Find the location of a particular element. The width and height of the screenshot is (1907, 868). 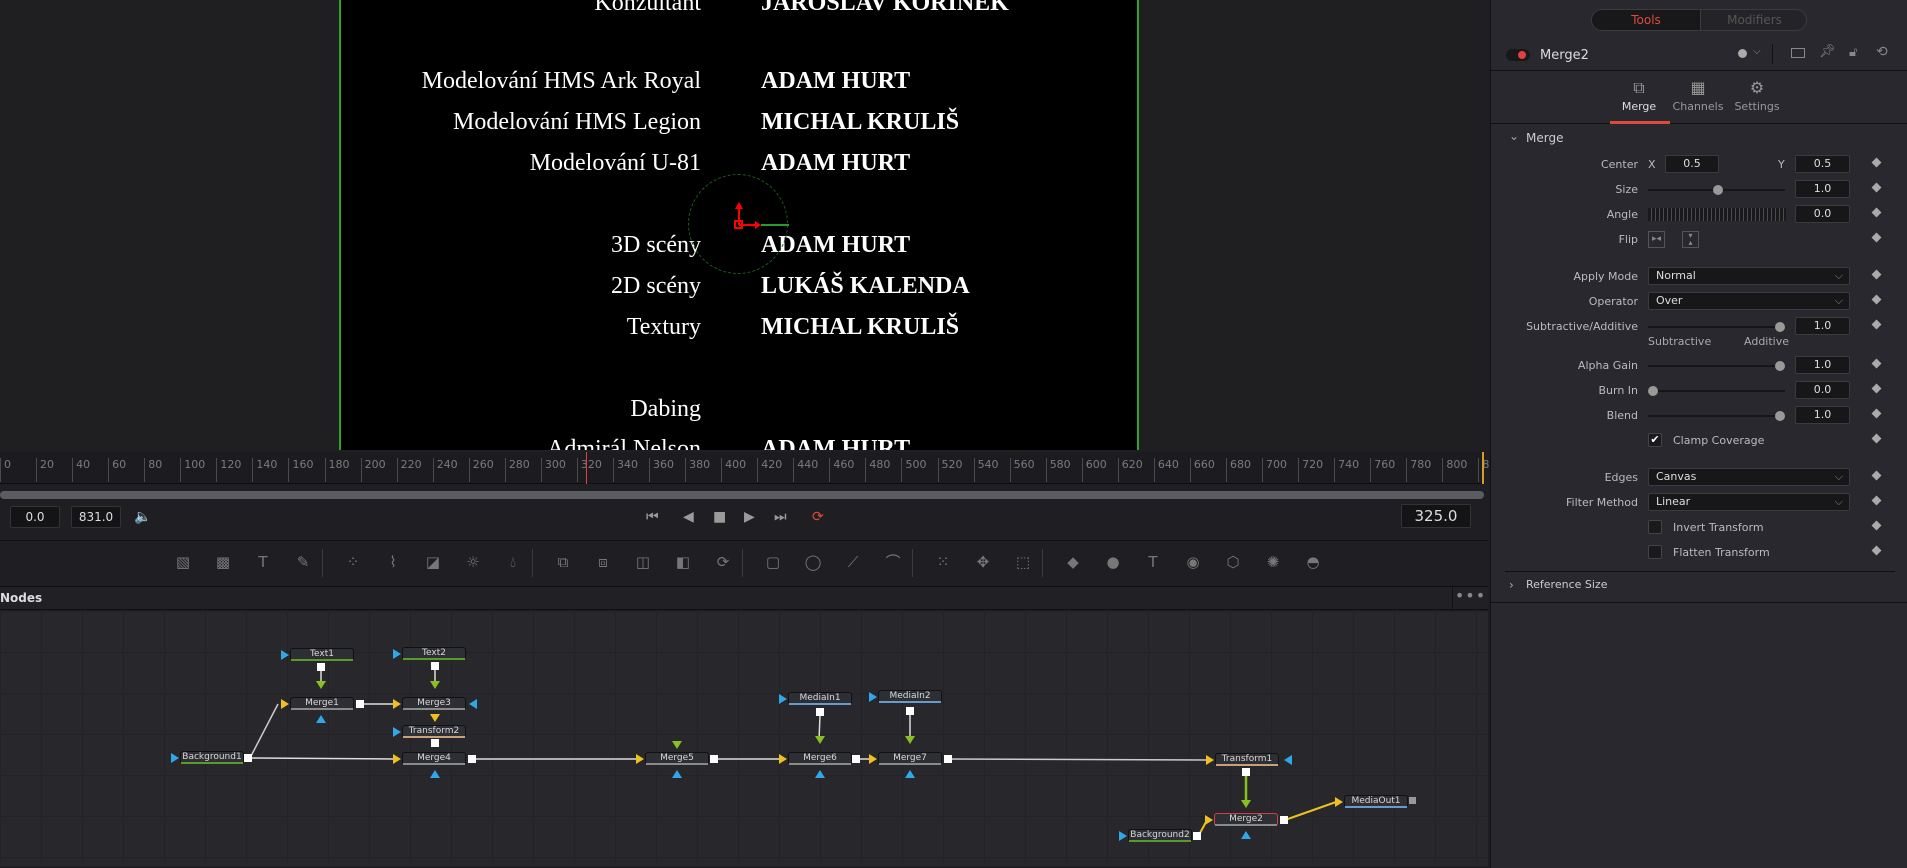

planar-tracker-icon: ⁙ is located at coordinates (943, 562).